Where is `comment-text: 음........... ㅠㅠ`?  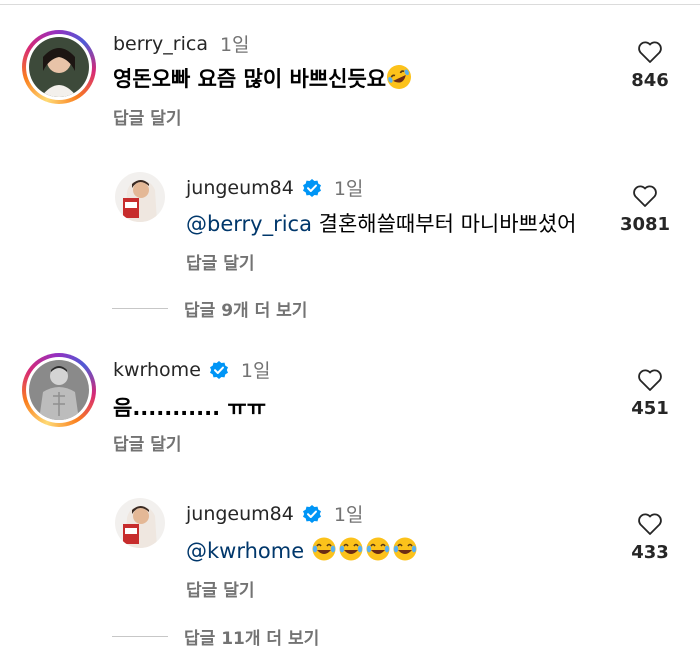 comment-text: 음........... ㅠㅠ is located at coordinates (190, 408).